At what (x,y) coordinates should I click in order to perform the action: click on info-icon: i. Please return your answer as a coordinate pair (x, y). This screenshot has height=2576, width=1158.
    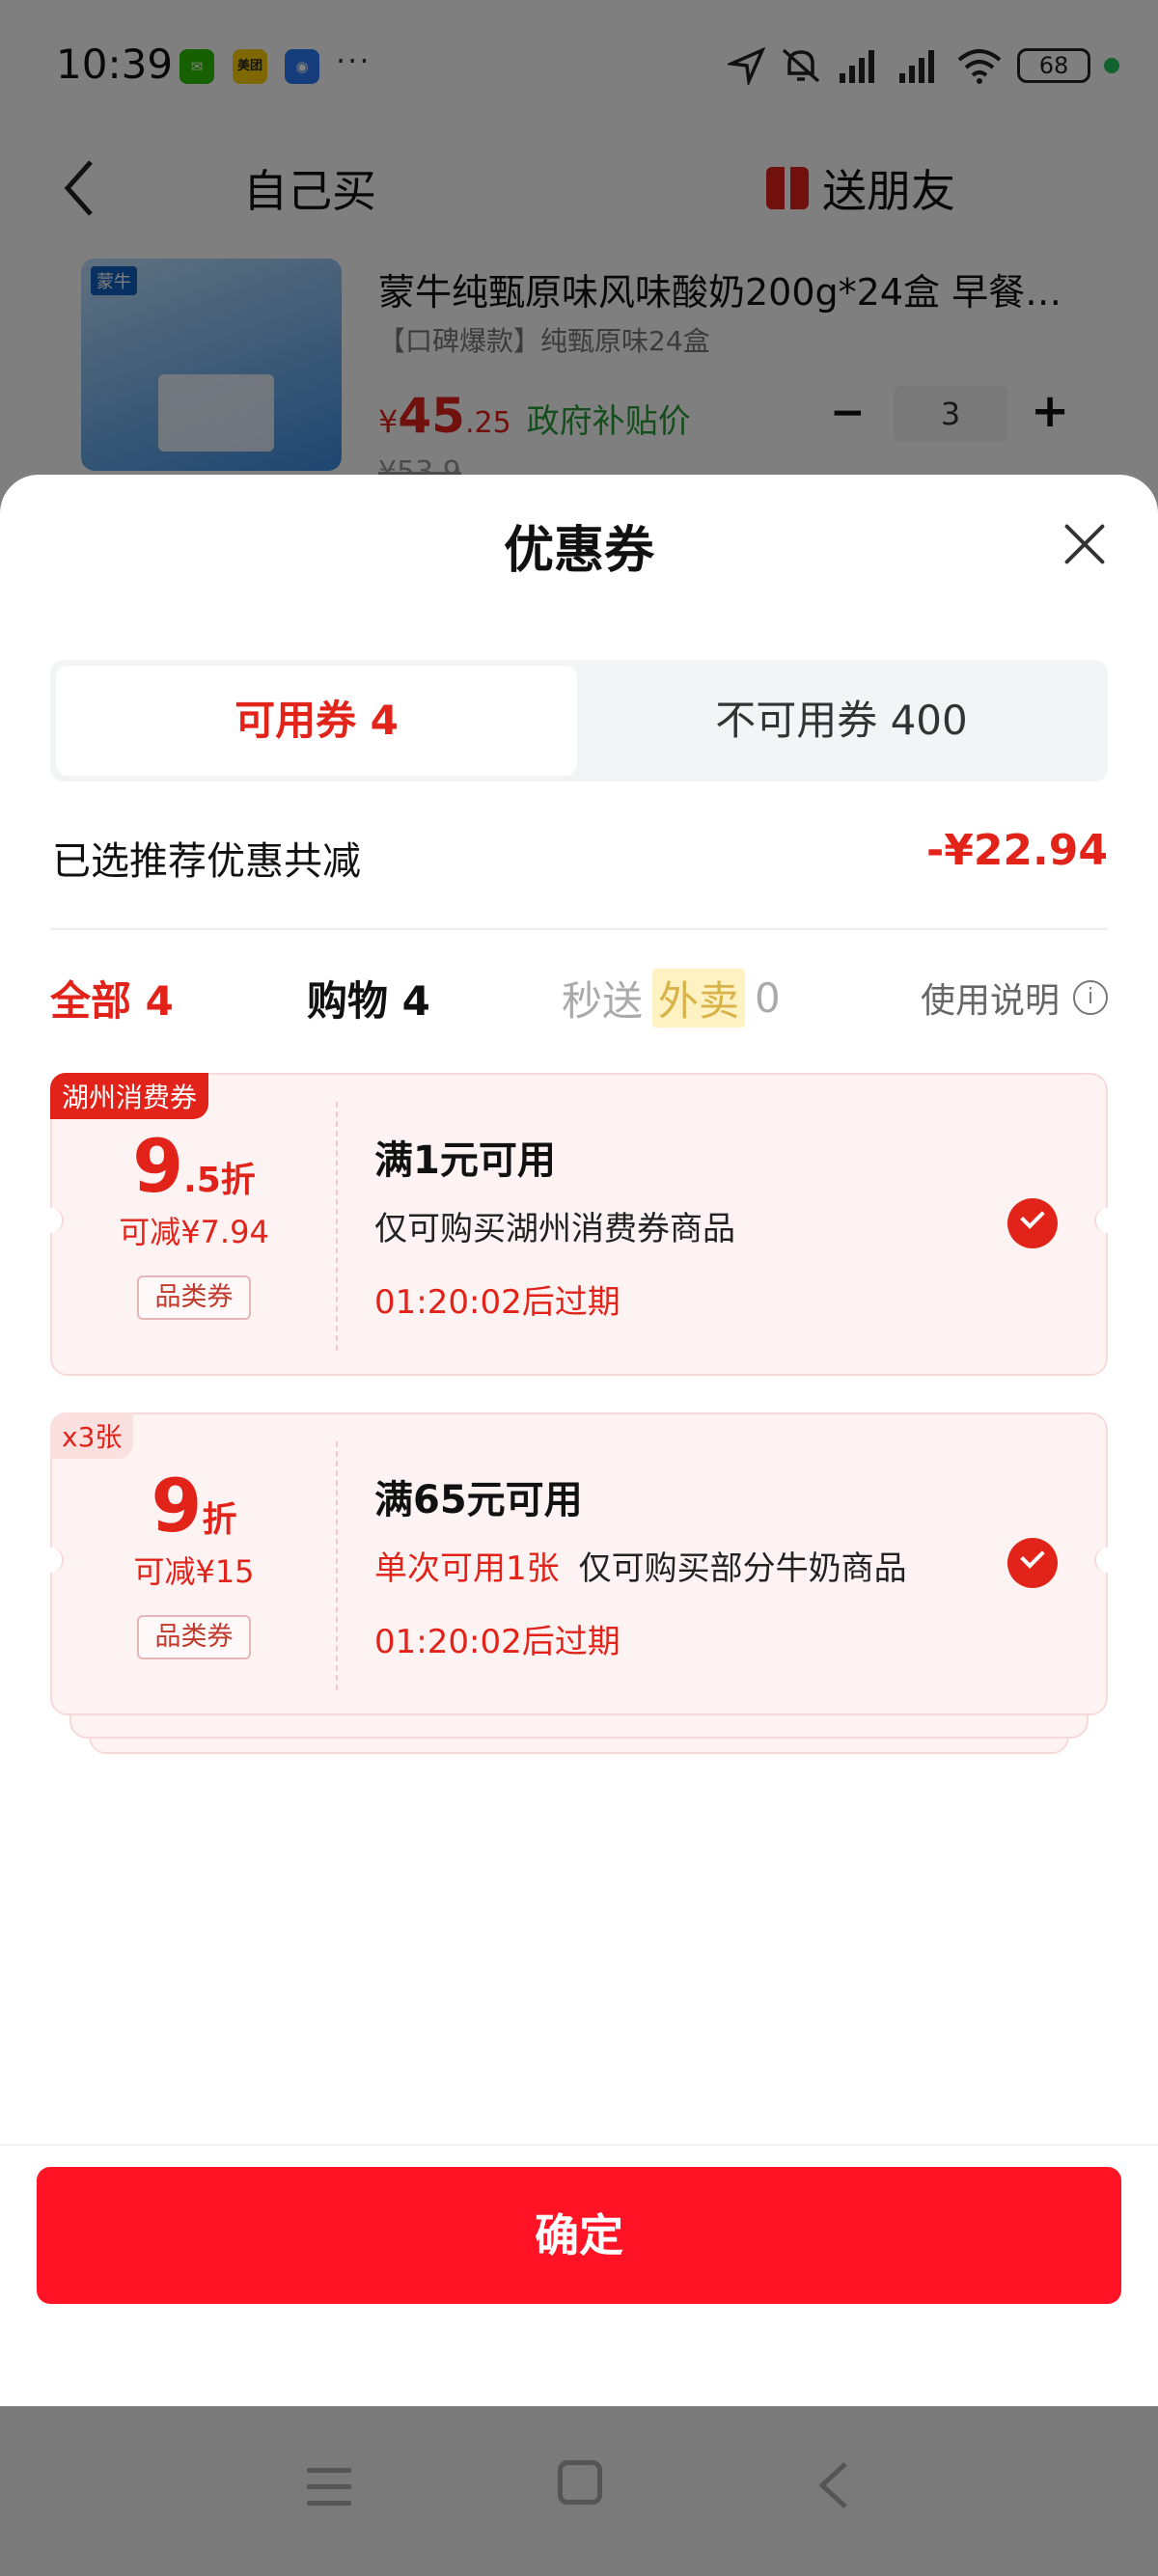
    Looking at the image, I should click on (1090, 998).